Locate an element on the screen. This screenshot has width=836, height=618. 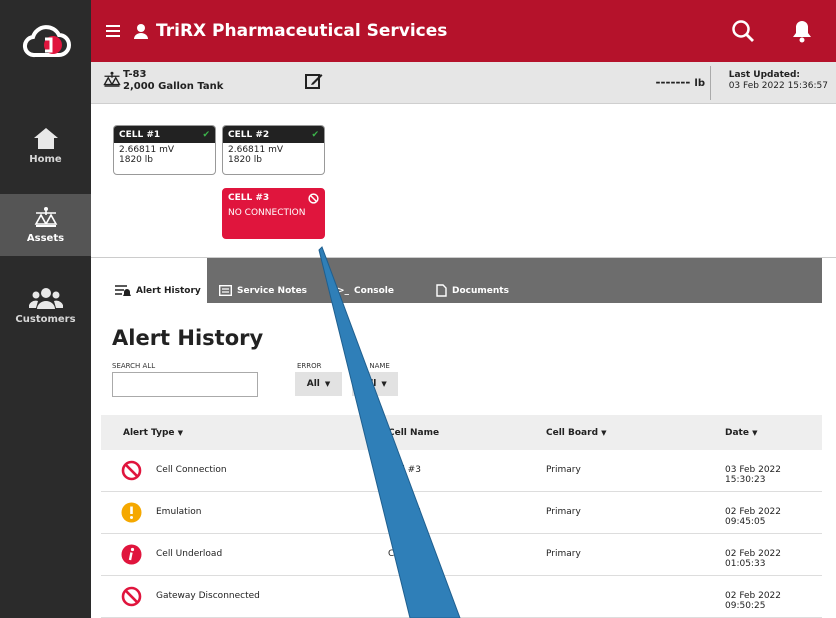
column-cell-name: Cell Name is located at coordinates (413, 433).